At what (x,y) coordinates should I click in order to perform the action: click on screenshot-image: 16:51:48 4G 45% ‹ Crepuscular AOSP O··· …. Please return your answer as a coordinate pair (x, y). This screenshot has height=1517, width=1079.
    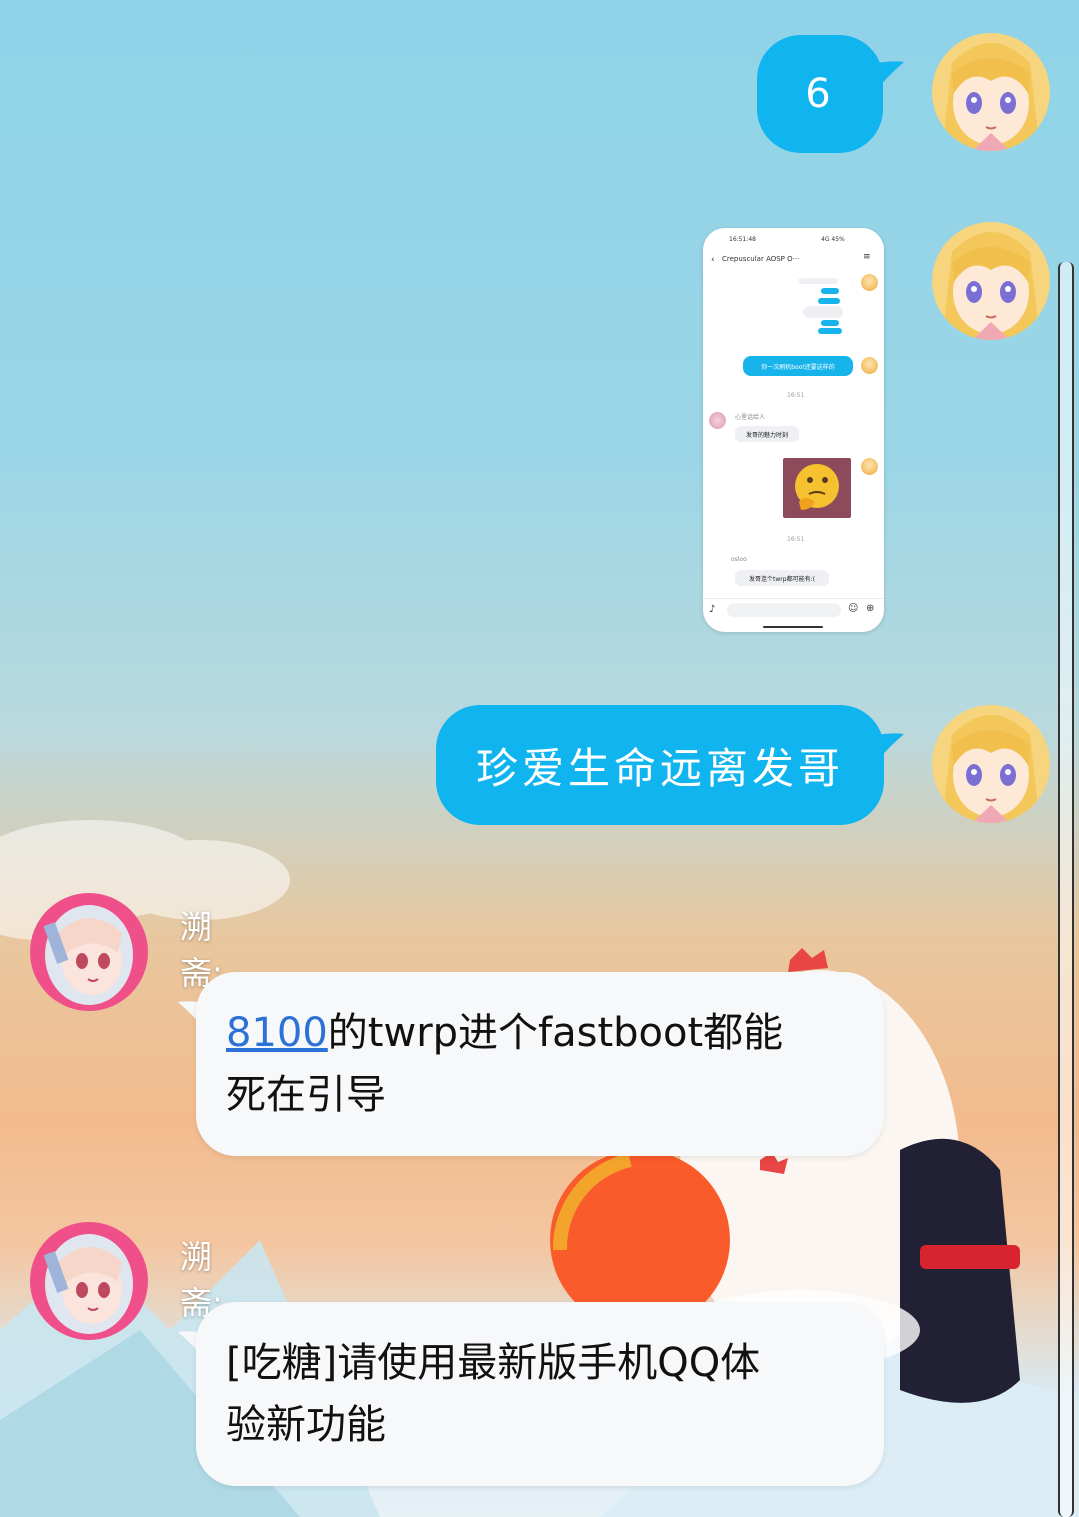
    Looking at the image, I should click on (793, 430).